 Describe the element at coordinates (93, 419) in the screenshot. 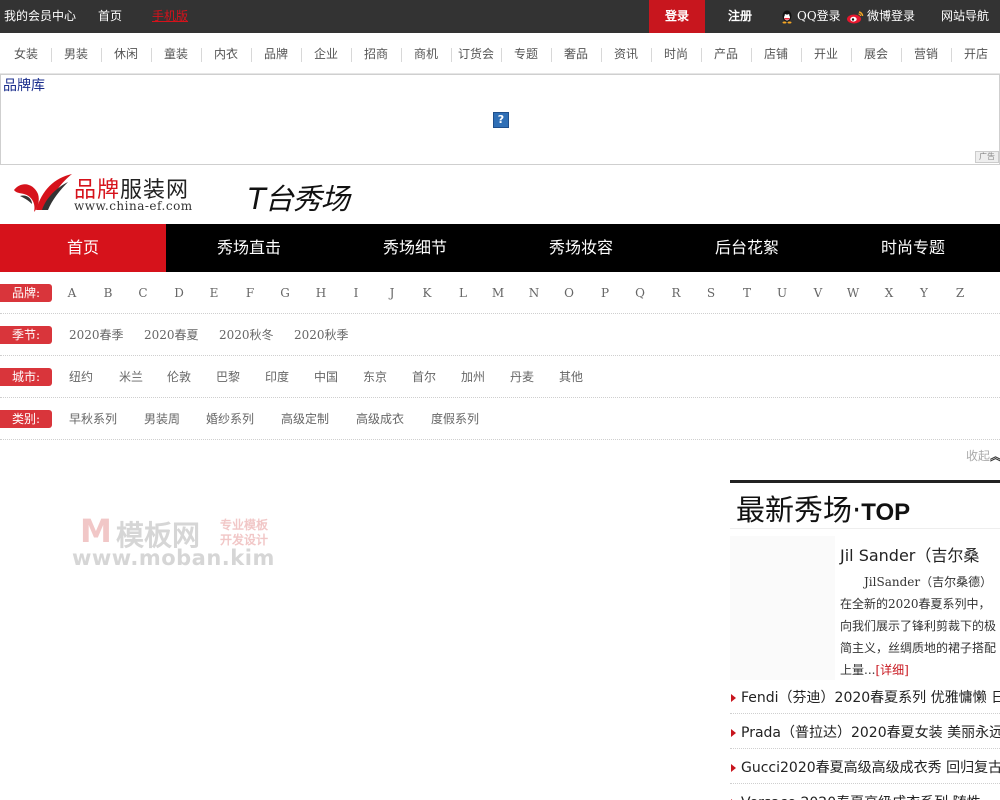

I see `filter-category-option: 早秋系列` at that location.